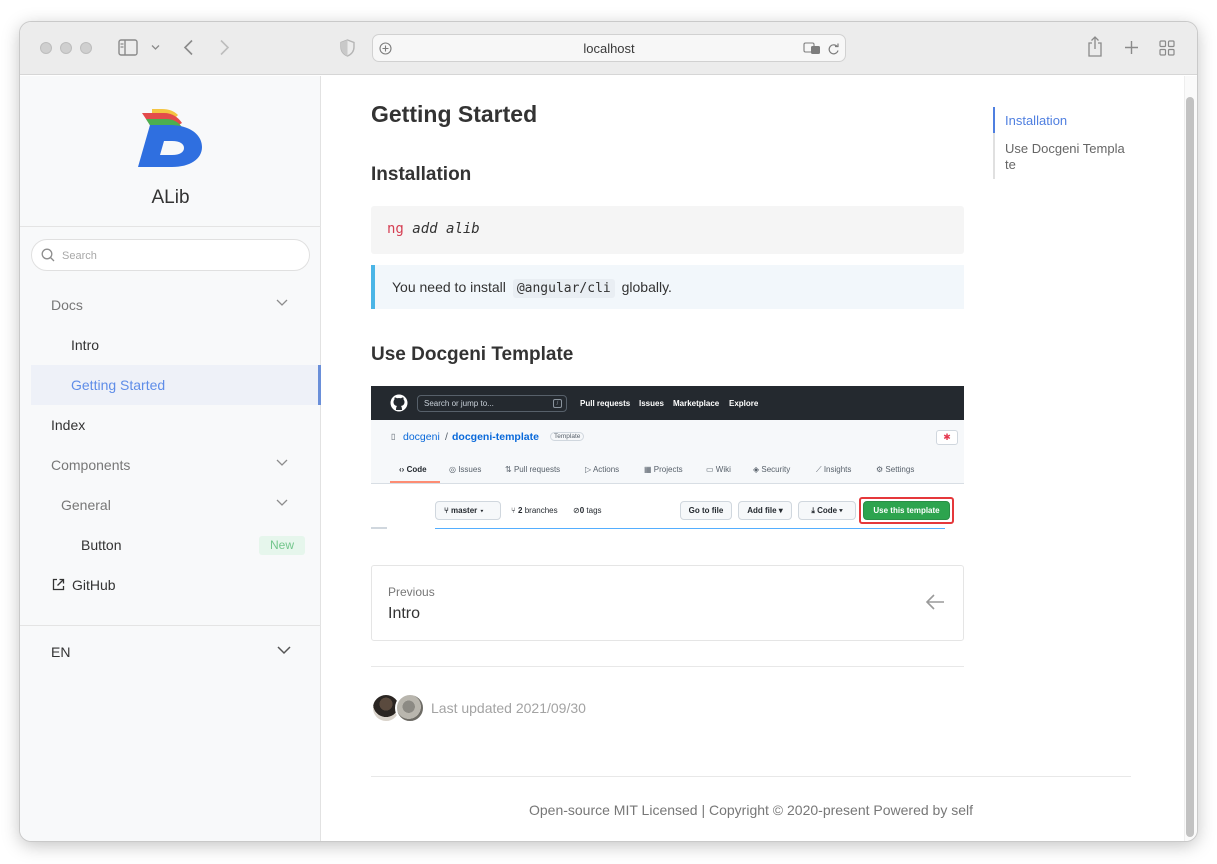  Describe the element at coordinates (744, 403) in the screenshot. I see `github-nav-explore: Explore` at that location.